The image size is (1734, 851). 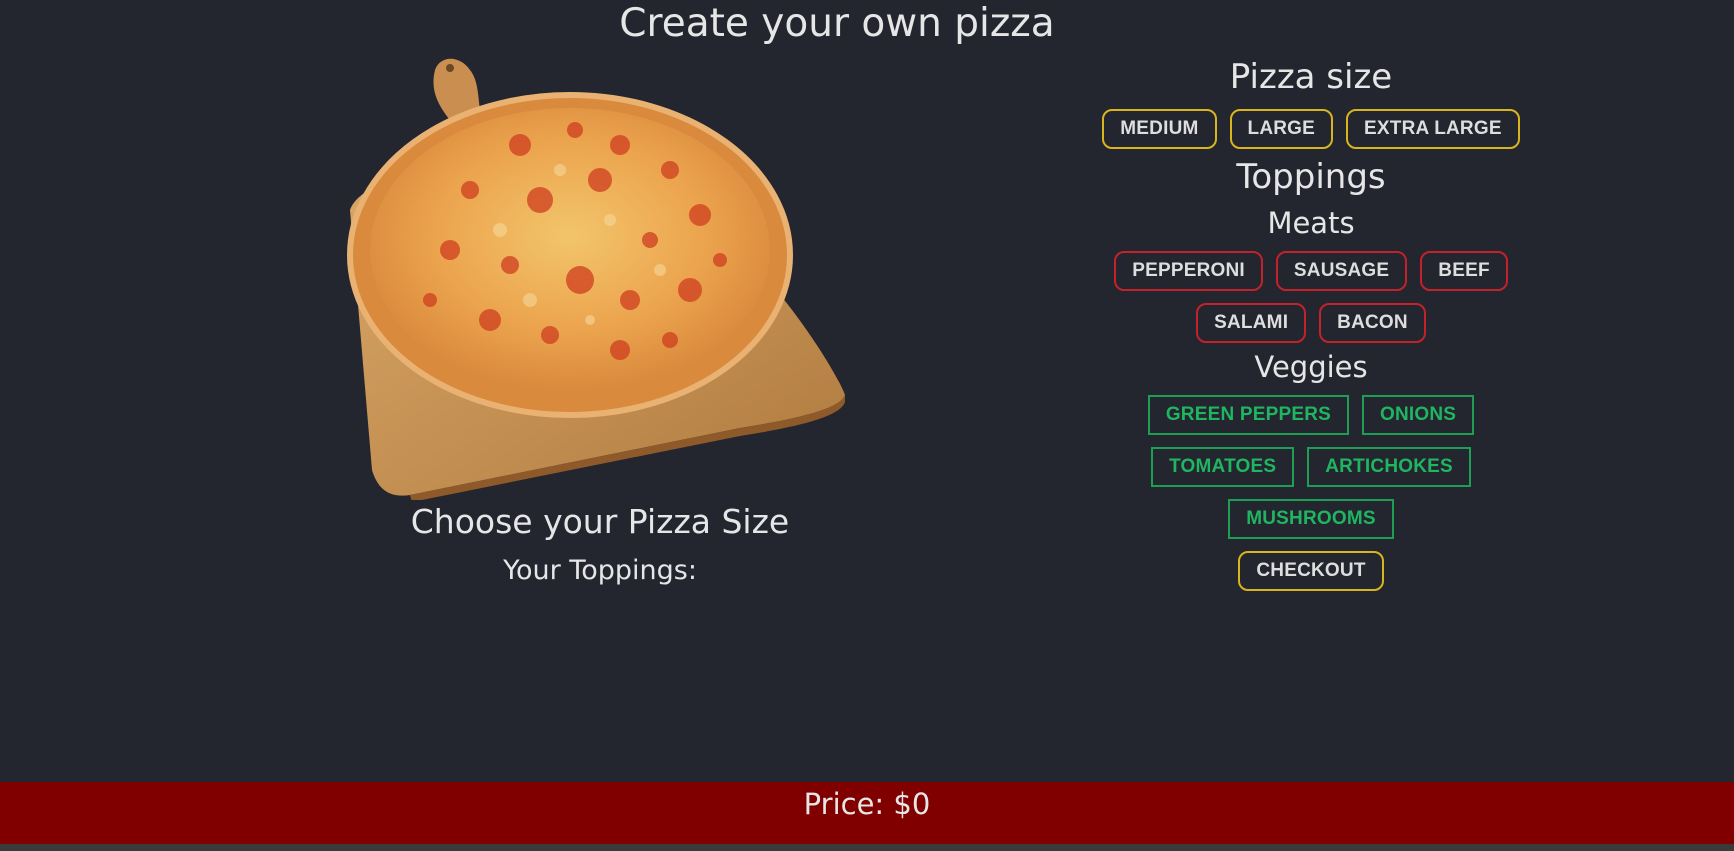 What do you see at coordinates (1389, 467) in the screenshot?
I see `topping-artichokes-button: ARTICHOKES` at bounding box center [1389, 467].